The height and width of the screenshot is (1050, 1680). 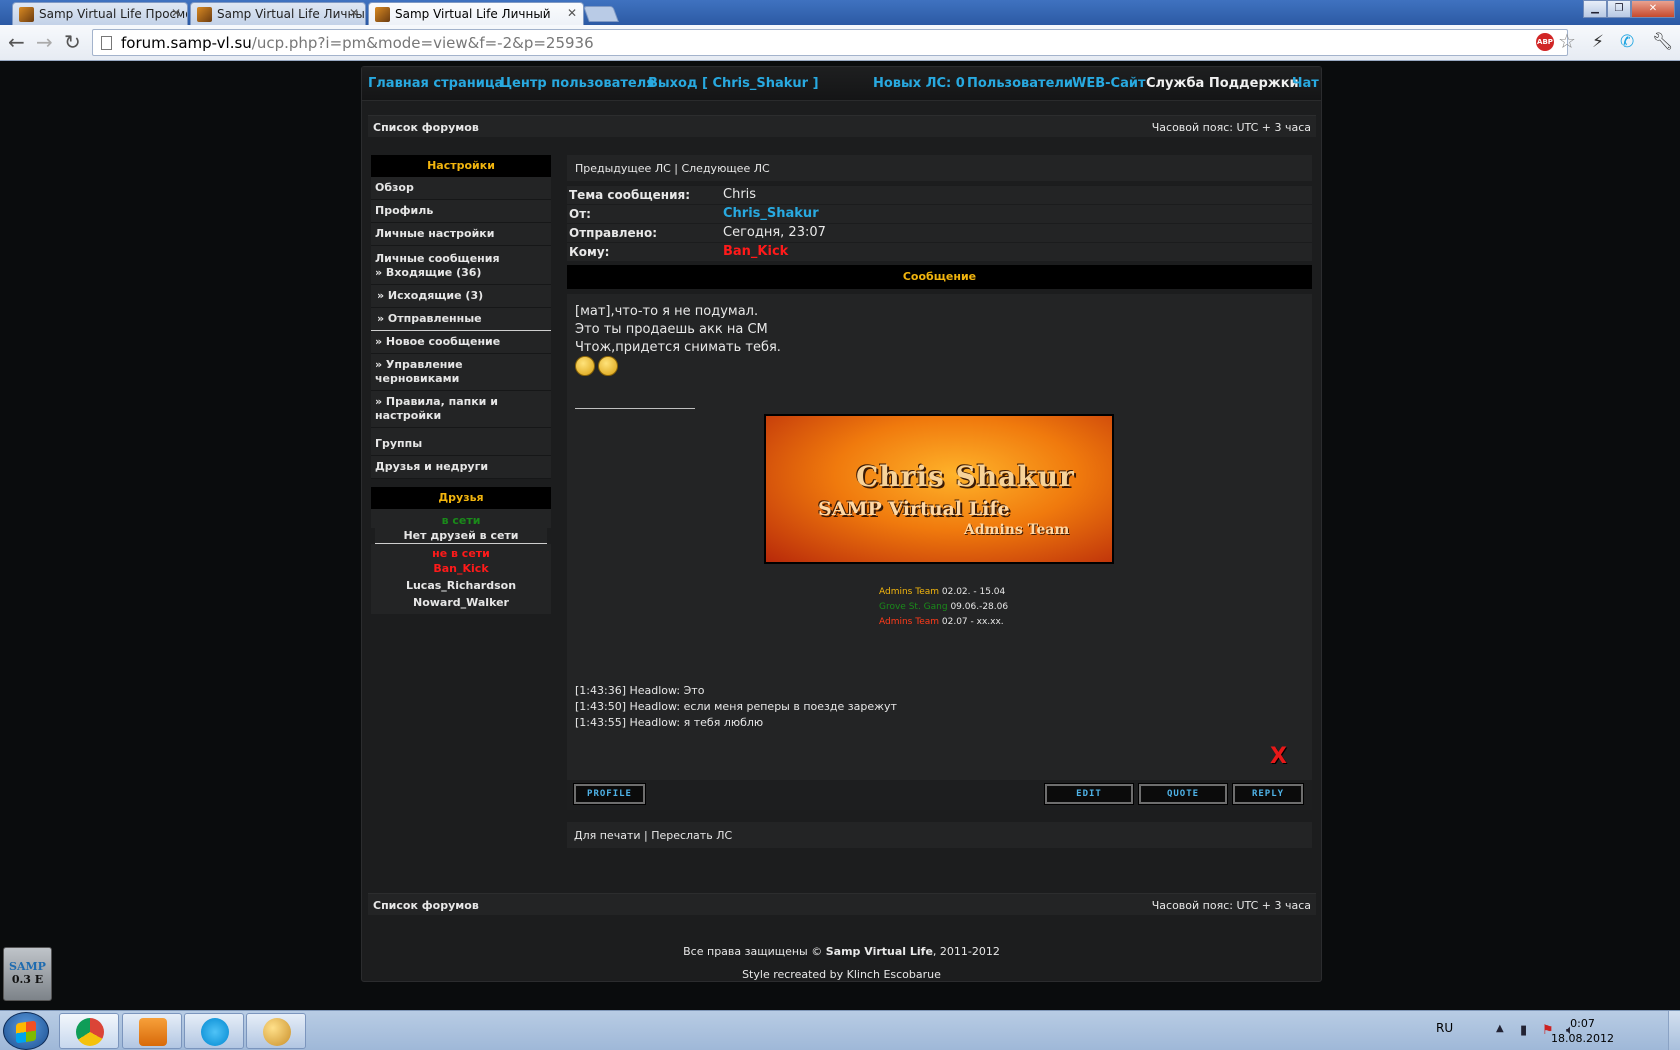 I want to click on samp-logo-text: SAMP, so click(x=27, y=966).